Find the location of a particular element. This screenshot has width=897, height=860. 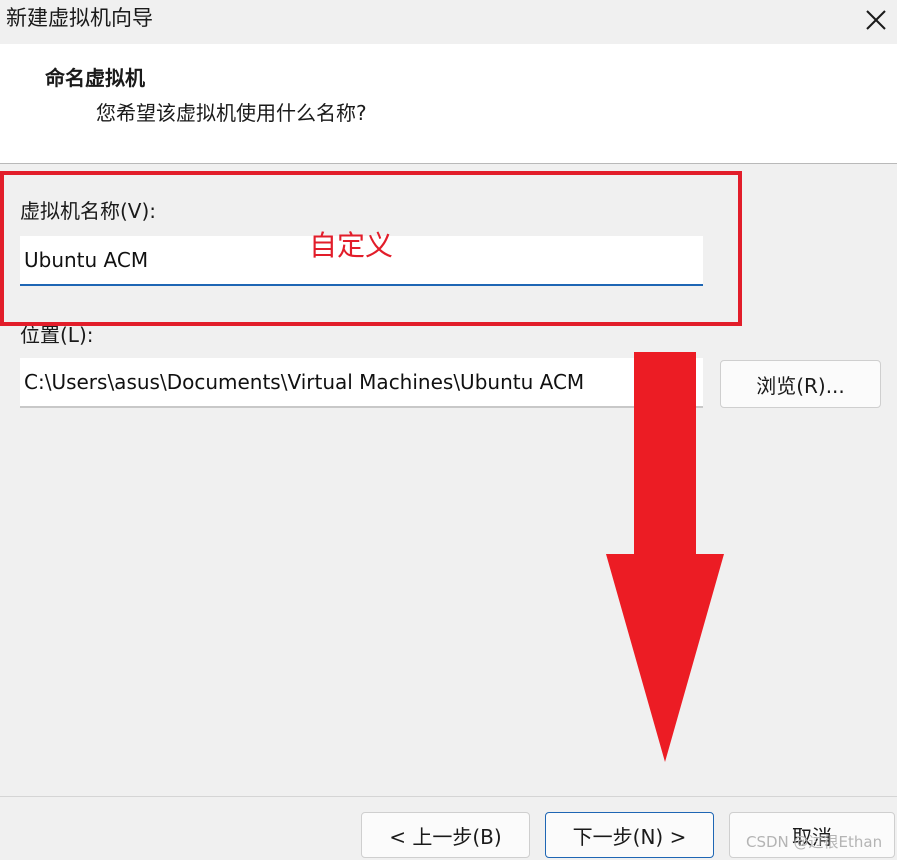

watermark: CSDN @过很Ethan is located at coordinates (814, 842).